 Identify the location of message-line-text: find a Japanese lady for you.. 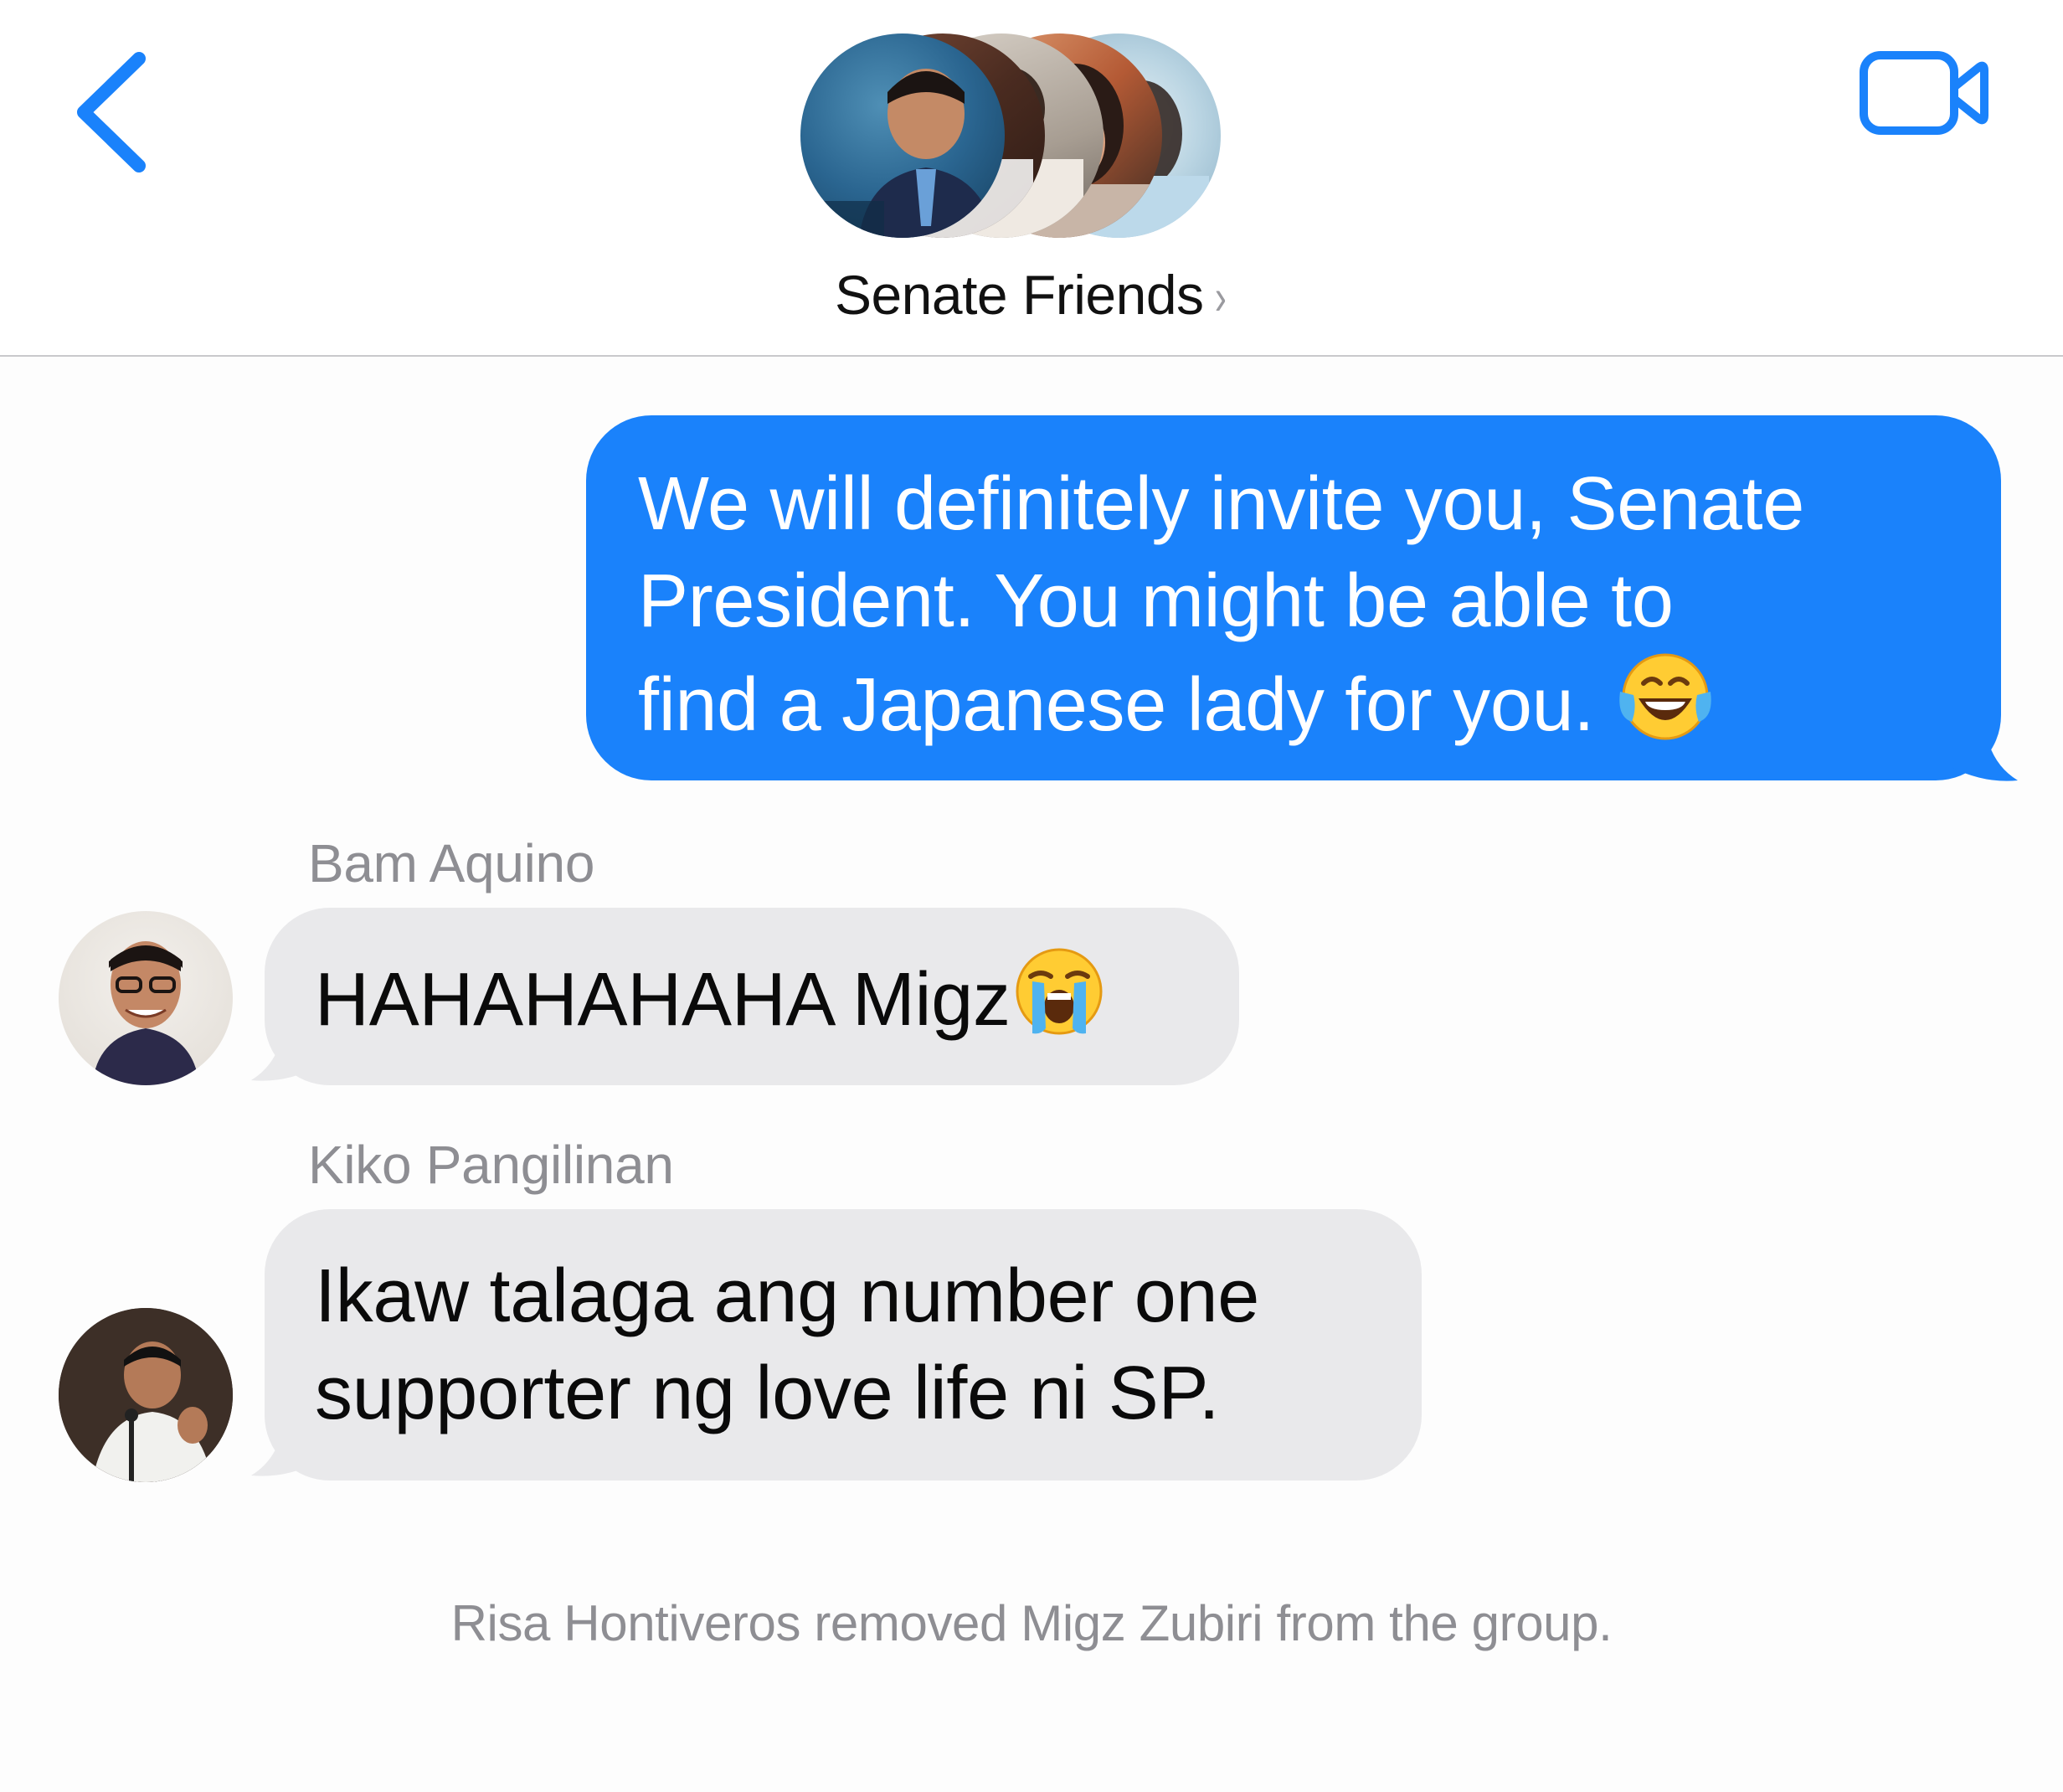
(1116, 705).